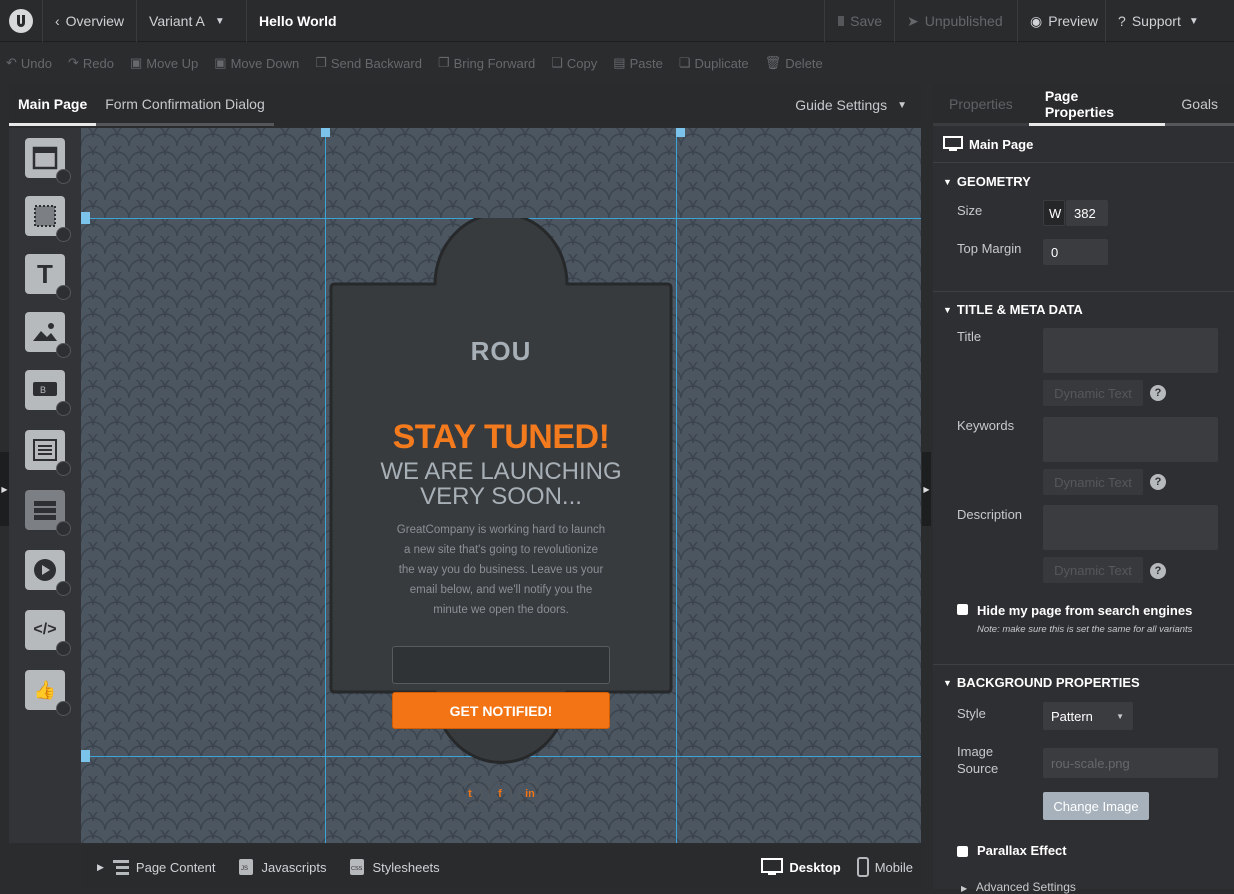 Image resolution: width=1234 pixels, height=894 pixels. What do you see at coordinates (1097, 105) in the screenshot?
I see `tab-page-properties: Page Properties` at bounding box center [1097, 105].